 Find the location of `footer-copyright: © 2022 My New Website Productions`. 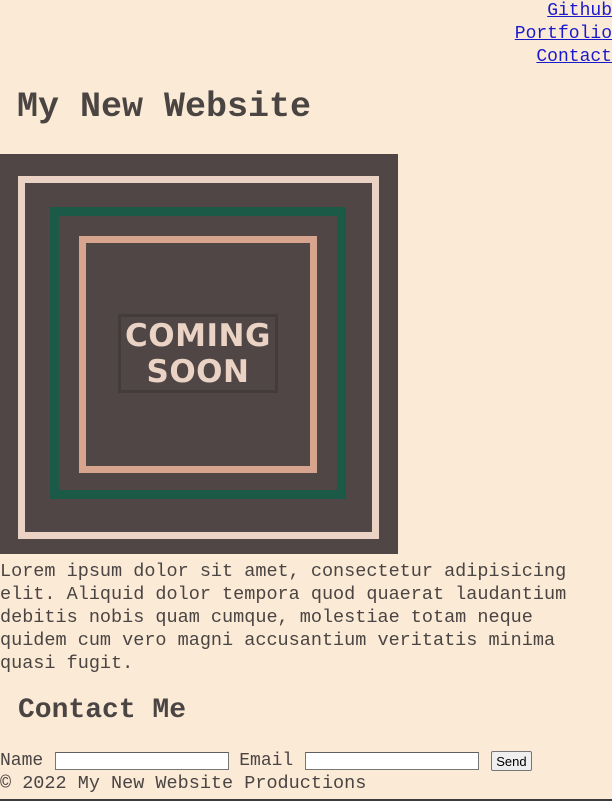

footer-copyright: © 2022 My New Website Productions is located at coordinates (183, 783).